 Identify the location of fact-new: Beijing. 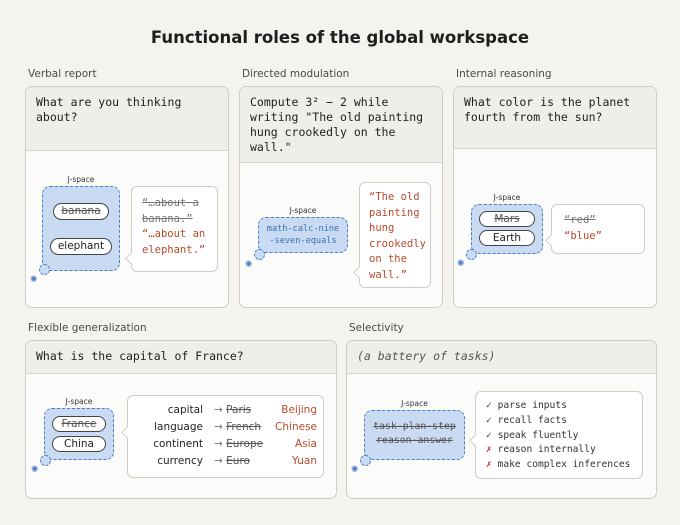
(299, 410).